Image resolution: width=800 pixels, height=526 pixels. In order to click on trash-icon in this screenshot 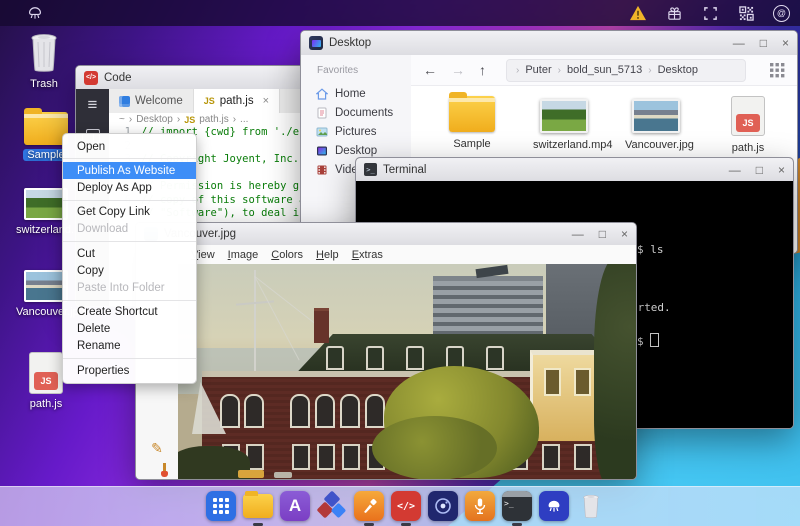, I will do `click(591, 506)`.